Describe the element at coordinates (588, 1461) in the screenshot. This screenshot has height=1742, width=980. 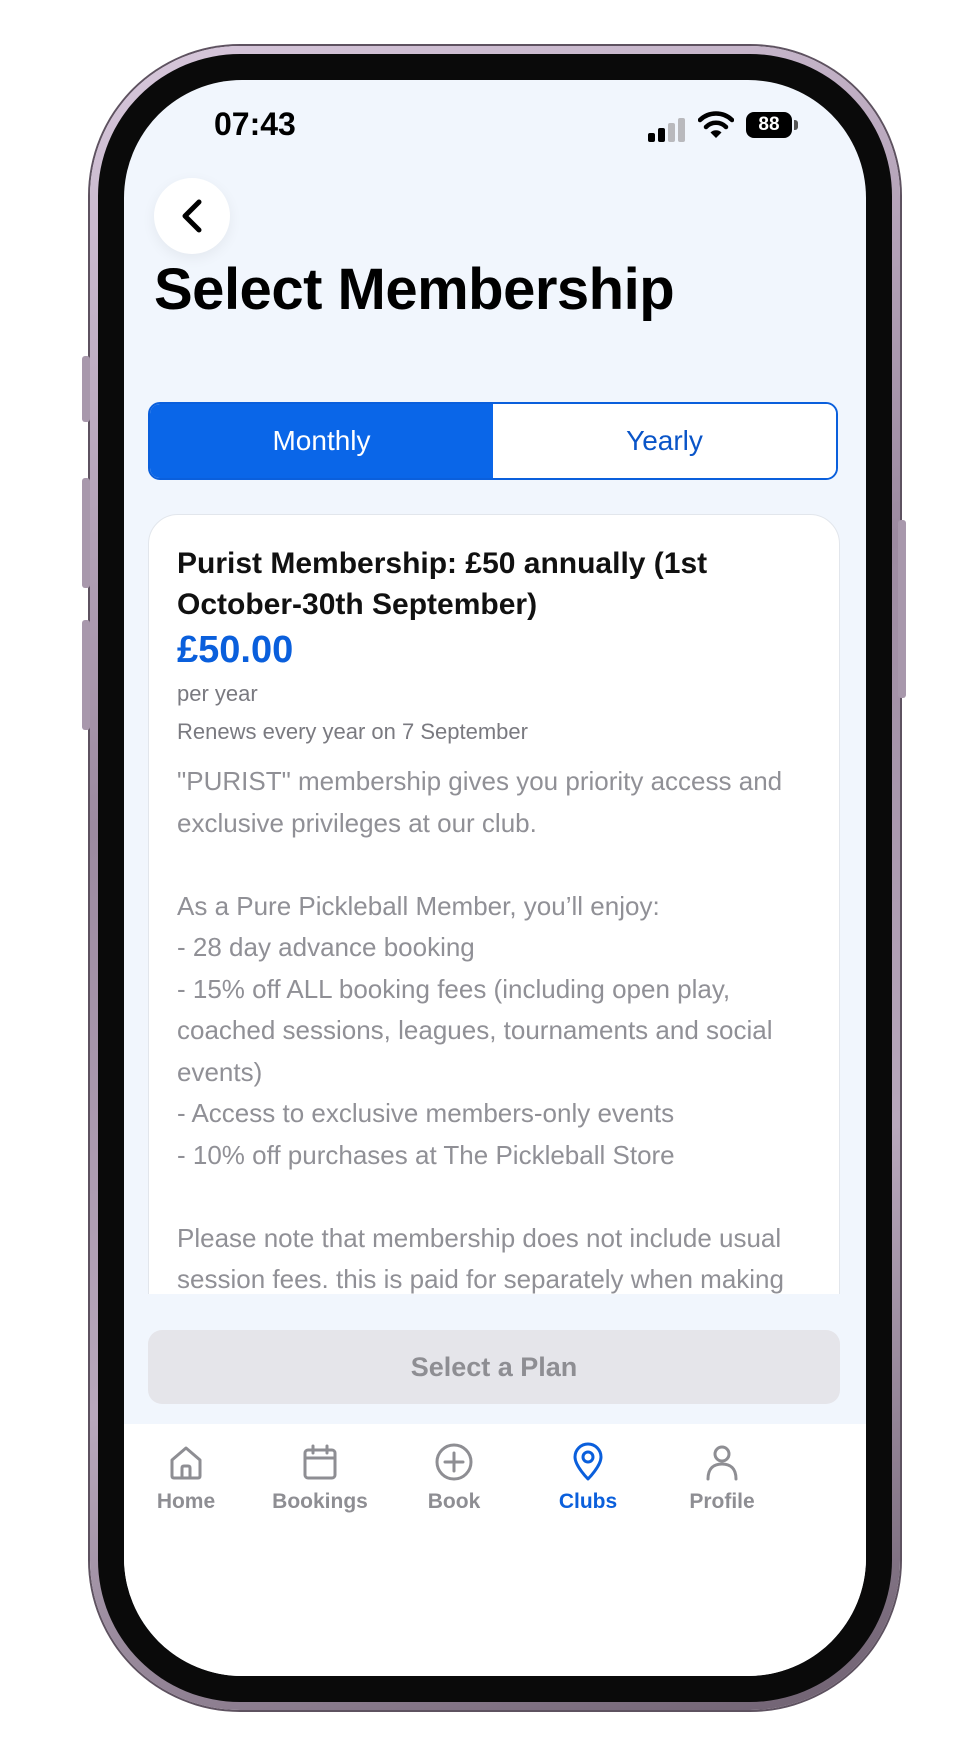
I see `location-pin-icon` at that location.